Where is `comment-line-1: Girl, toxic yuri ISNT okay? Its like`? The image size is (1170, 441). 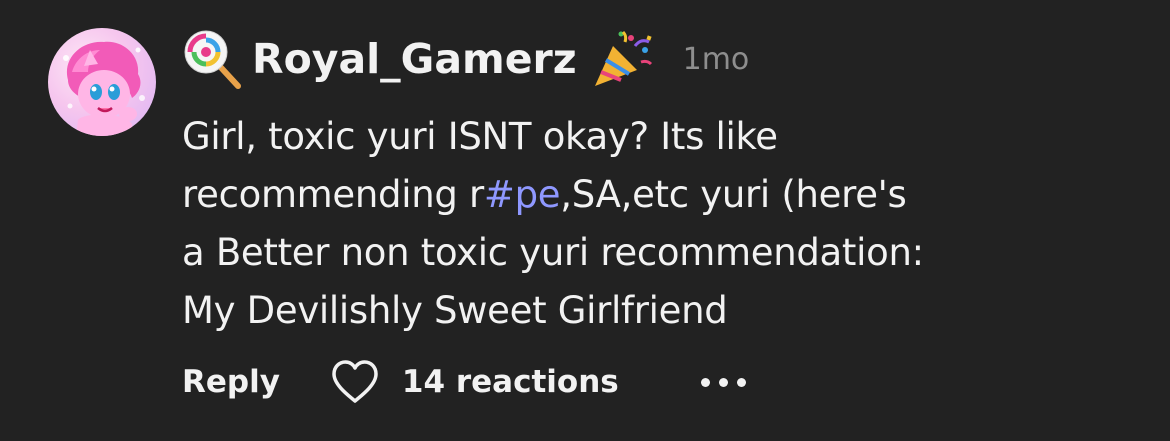 comment-line-1: Girl, toxic yuri ISNT okay? Its like is located at coordinates (480, 136).